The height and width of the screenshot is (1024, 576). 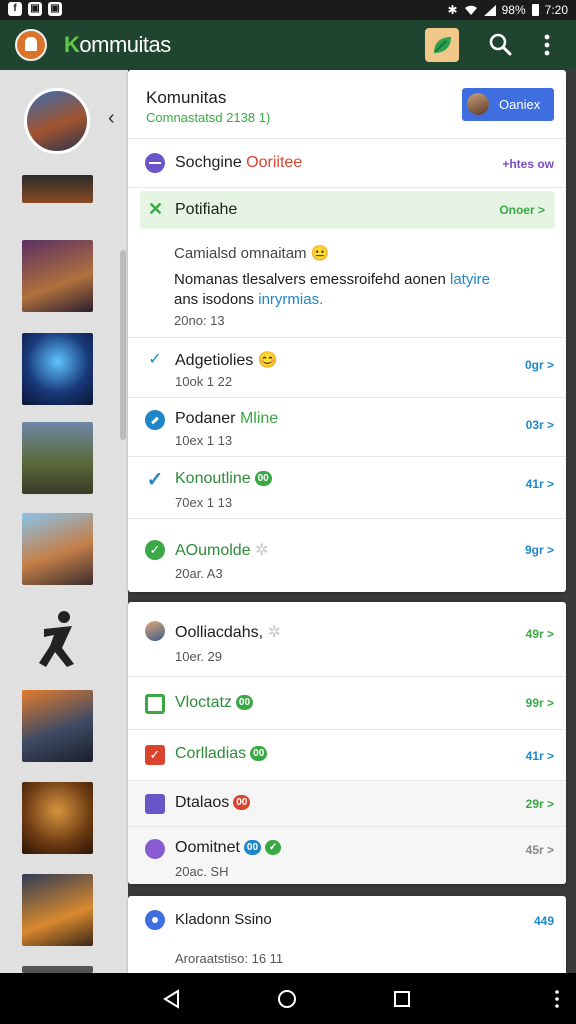 What do you see at coordinates (155, 420) in the screenshot?
I see `pencil-icon` at bounding box center [155, 420].